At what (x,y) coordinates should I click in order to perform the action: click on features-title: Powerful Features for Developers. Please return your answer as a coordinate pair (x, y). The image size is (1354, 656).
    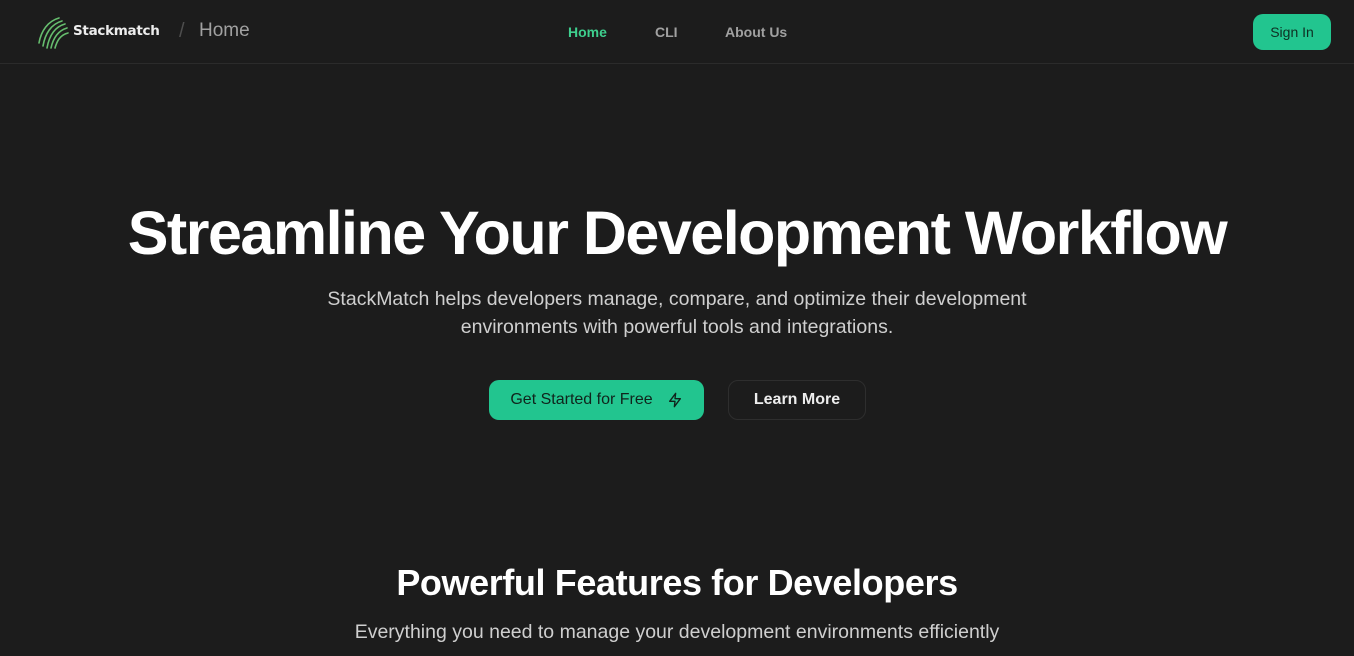
    Looking at the image, I should click on (677, 582).